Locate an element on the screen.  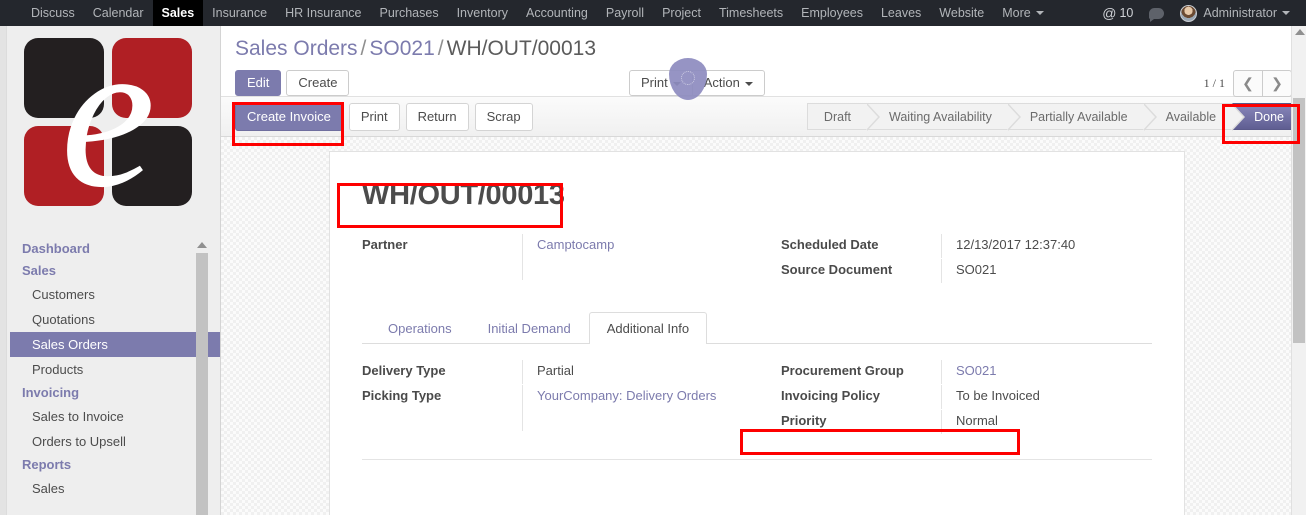
messages-button is located at coordinates (1156, 14).